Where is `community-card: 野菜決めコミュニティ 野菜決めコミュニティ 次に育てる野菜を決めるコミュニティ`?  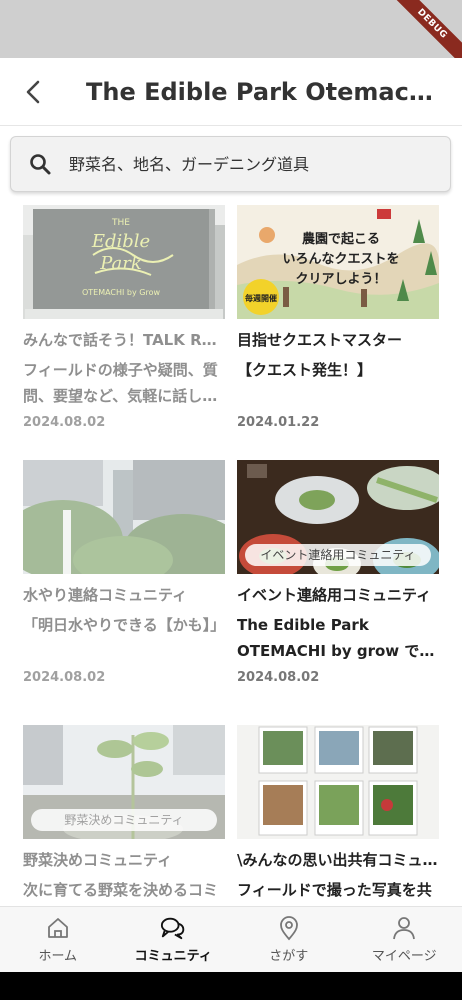
community-card: 野菜決めコミュニティ 野菜決めコミュニティ 次に育てる野菜を決めるコミュニティ is located at coordinates (124, 830).